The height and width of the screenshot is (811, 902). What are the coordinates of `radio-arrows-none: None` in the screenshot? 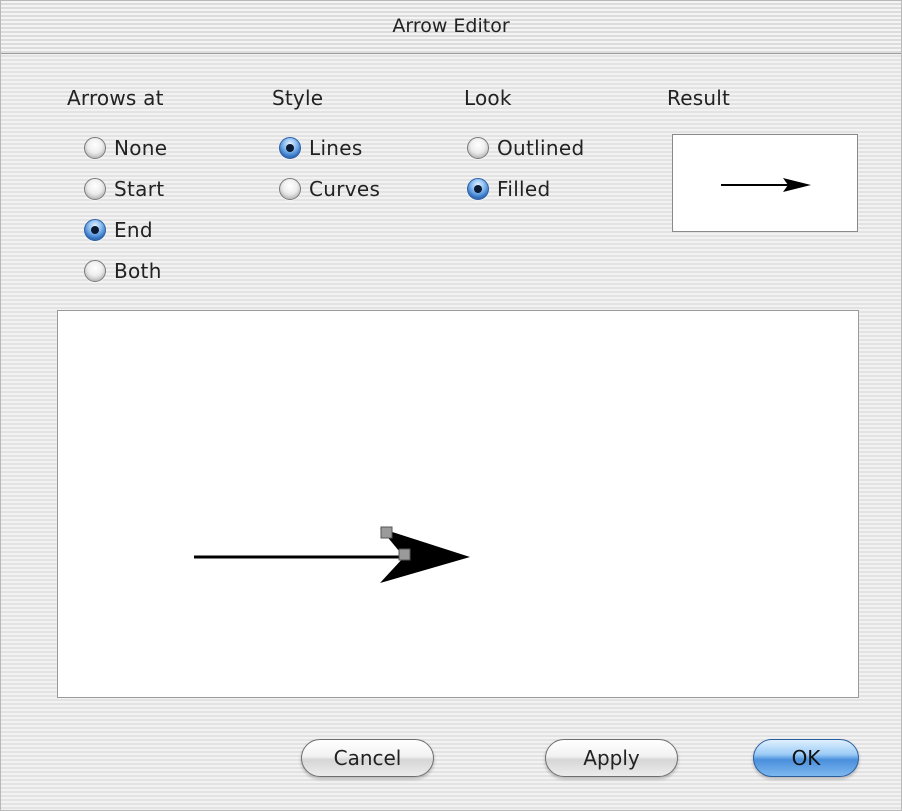 It's located at (125, 148).